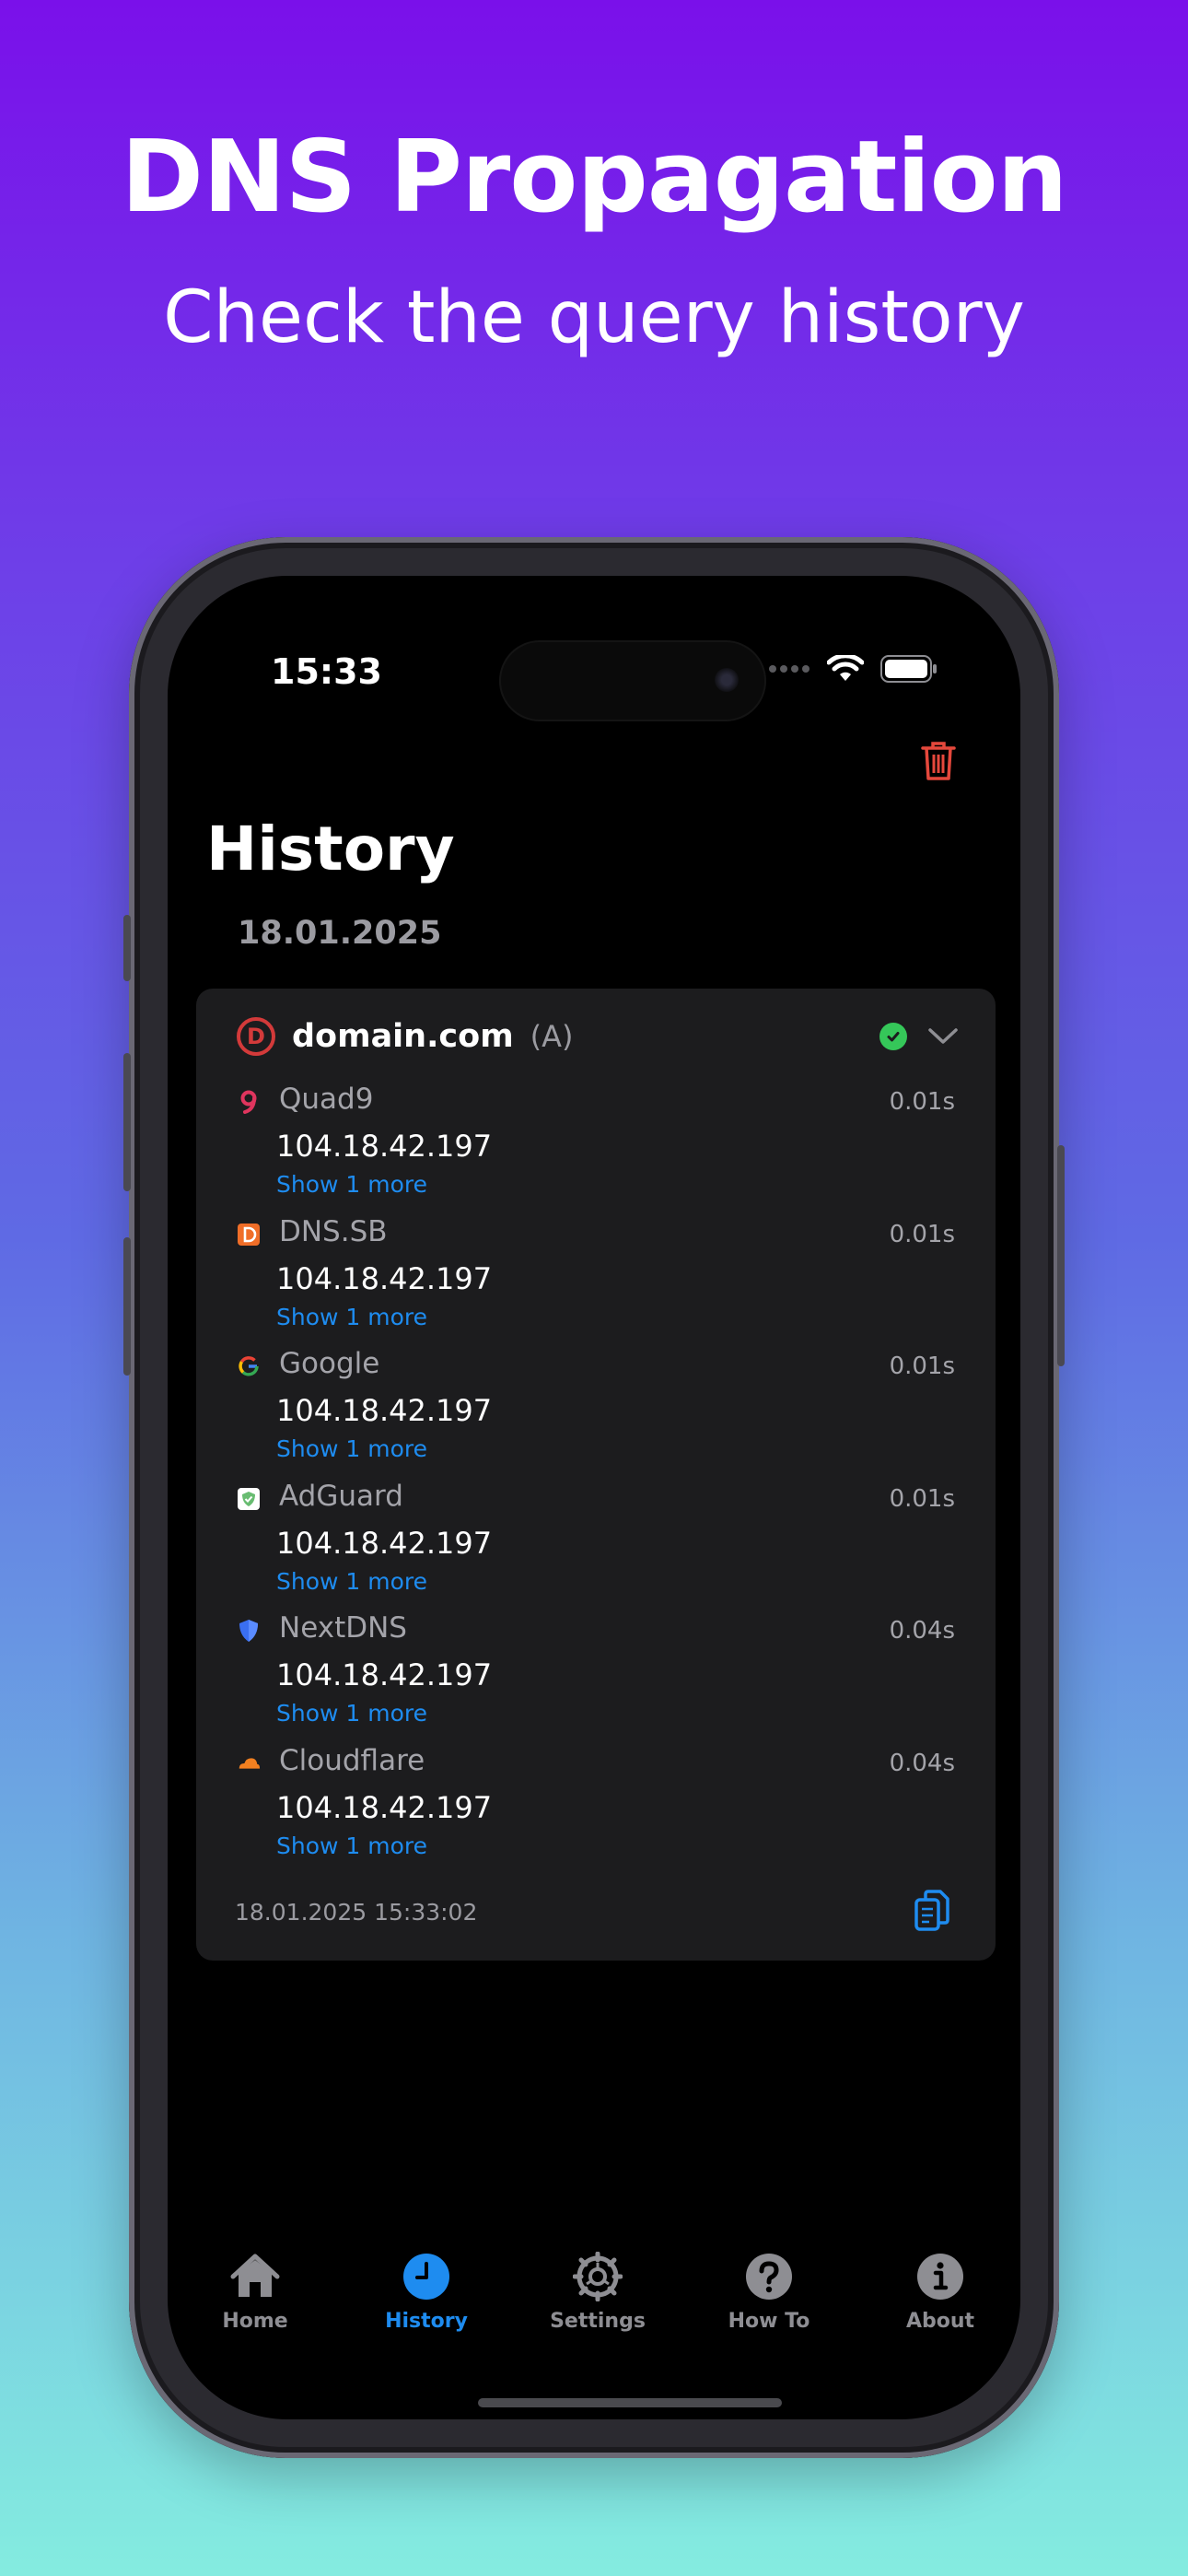  I want to click on tab-history: History, so click(427, 2292).